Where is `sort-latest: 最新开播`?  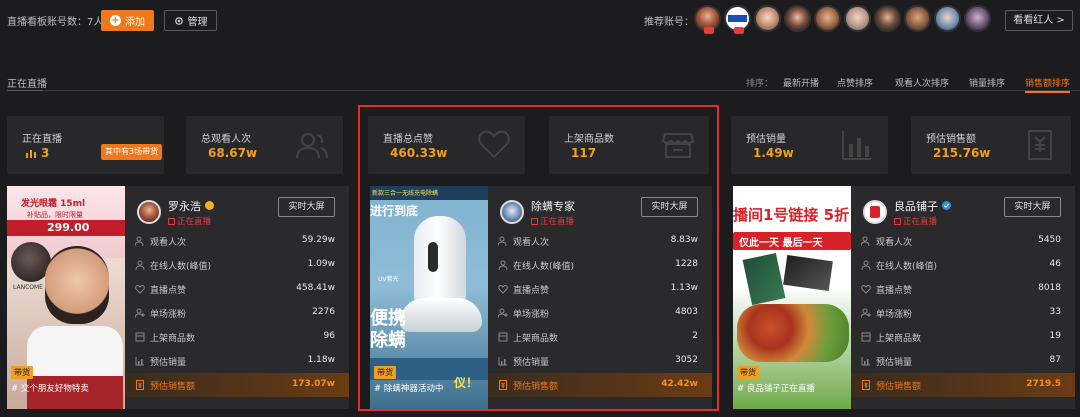 sort-latest: 最新开播 is located at coordinates (801, 82).